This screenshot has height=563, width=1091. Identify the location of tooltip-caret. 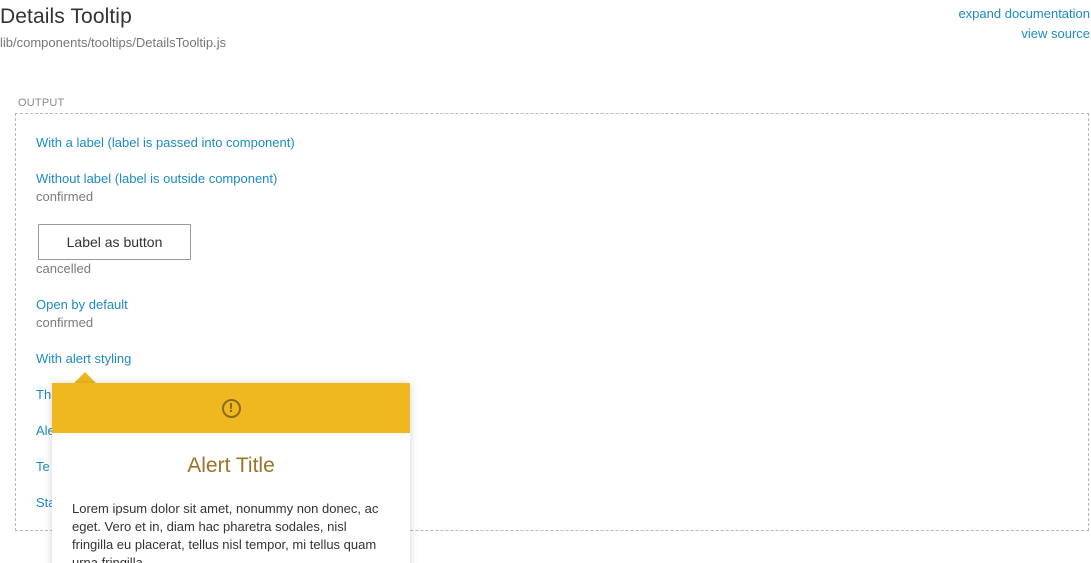
(85, 377).